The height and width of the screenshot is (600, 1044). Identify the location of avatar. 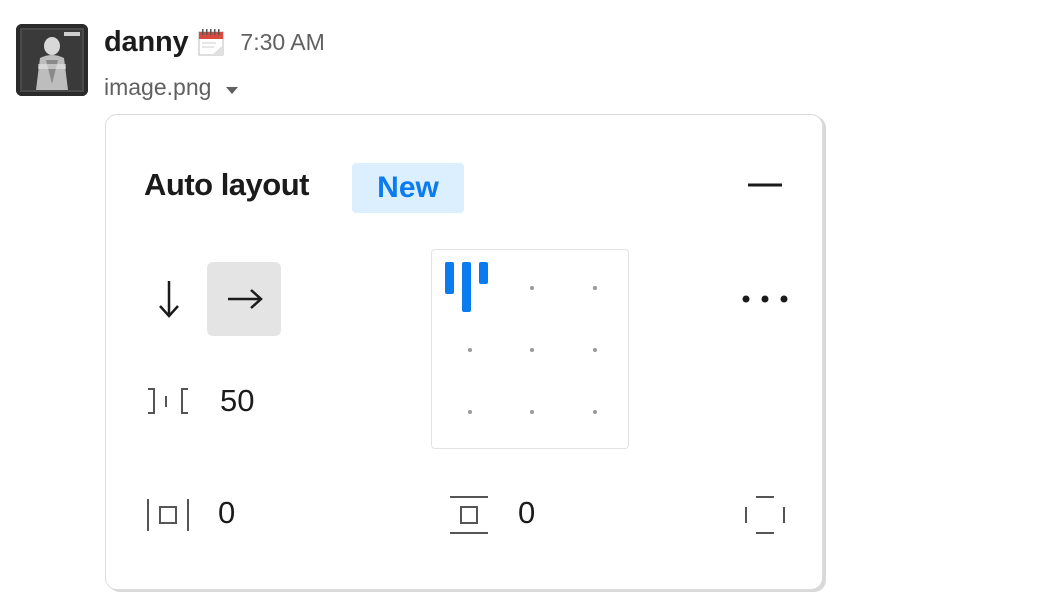
(52, 60).